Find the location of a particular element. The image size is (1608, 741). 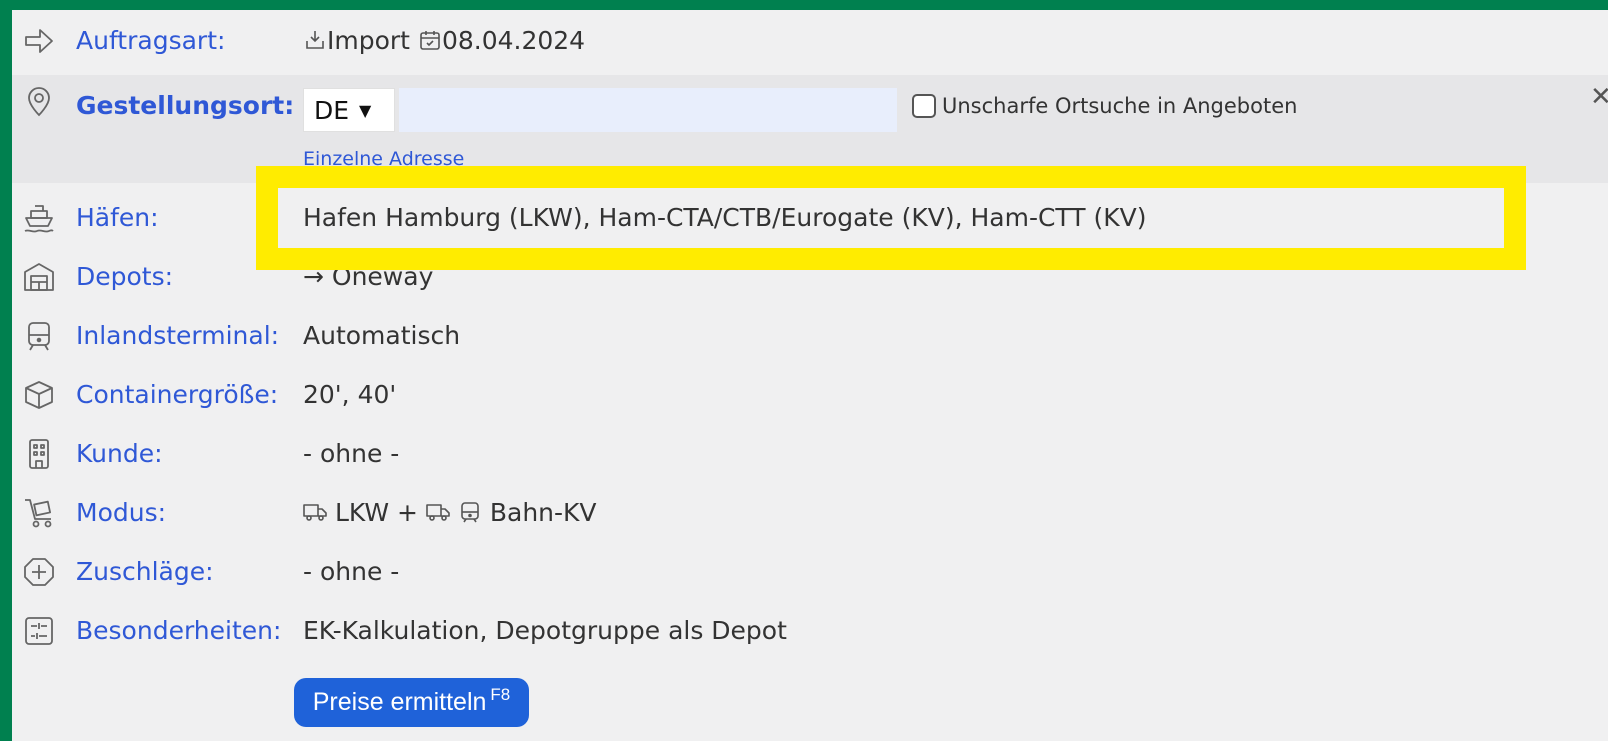

fuzzy-search-label: Unscharfe Ortsuche in Angeboten is located at coordinates (1120, 106).